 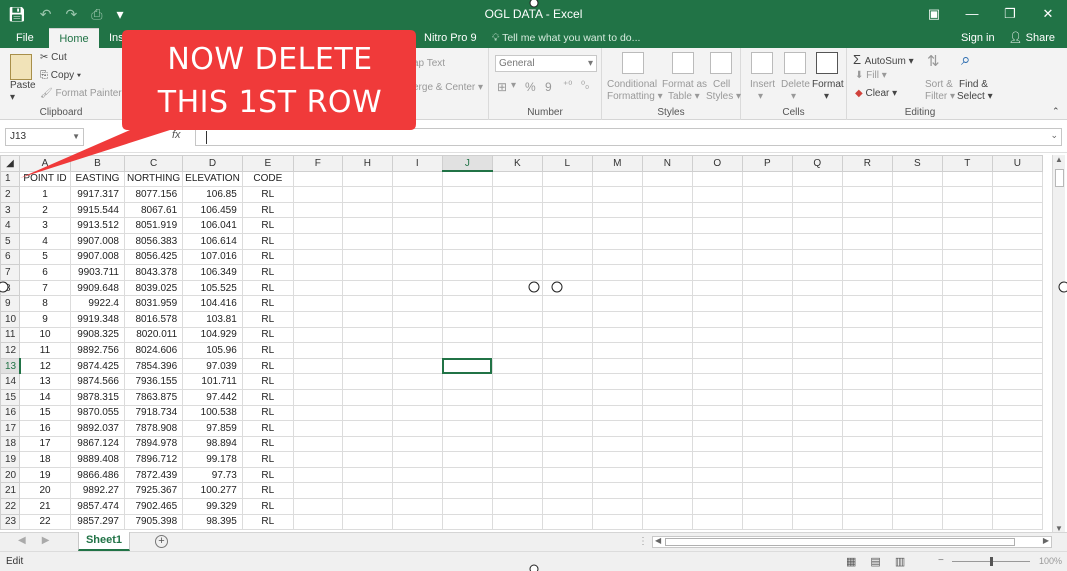 I want to click on cell-f22, so click(x=317, y=506).